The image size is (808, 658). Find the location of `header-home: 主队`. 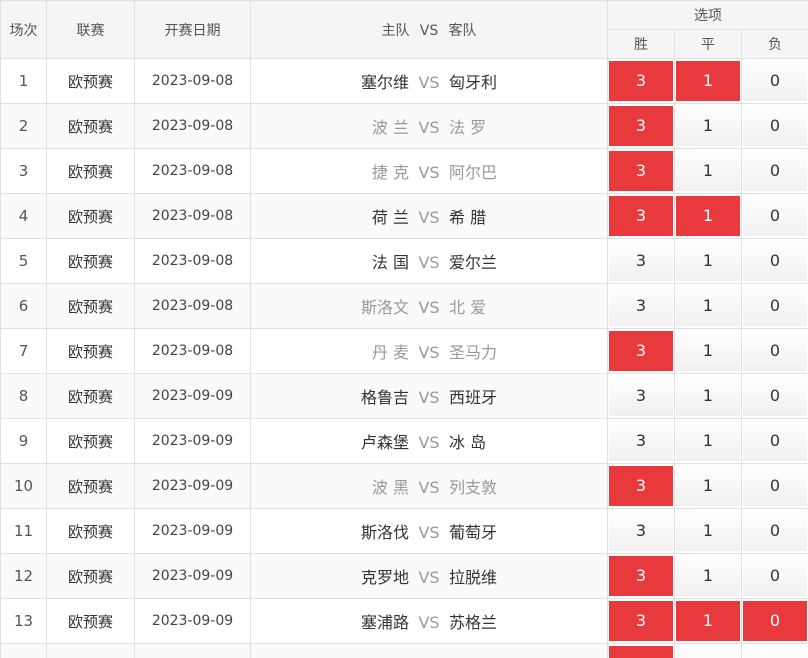

header-home: 主队 is located at coordinates (395, 30).